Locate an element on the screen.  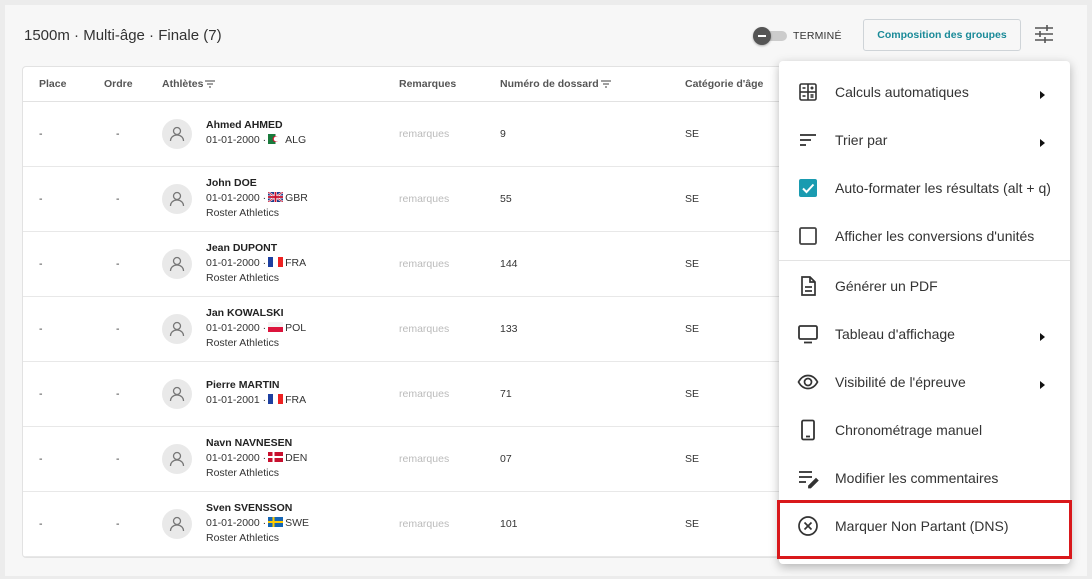
sliders-icon is located at coordinates (1044, 34).